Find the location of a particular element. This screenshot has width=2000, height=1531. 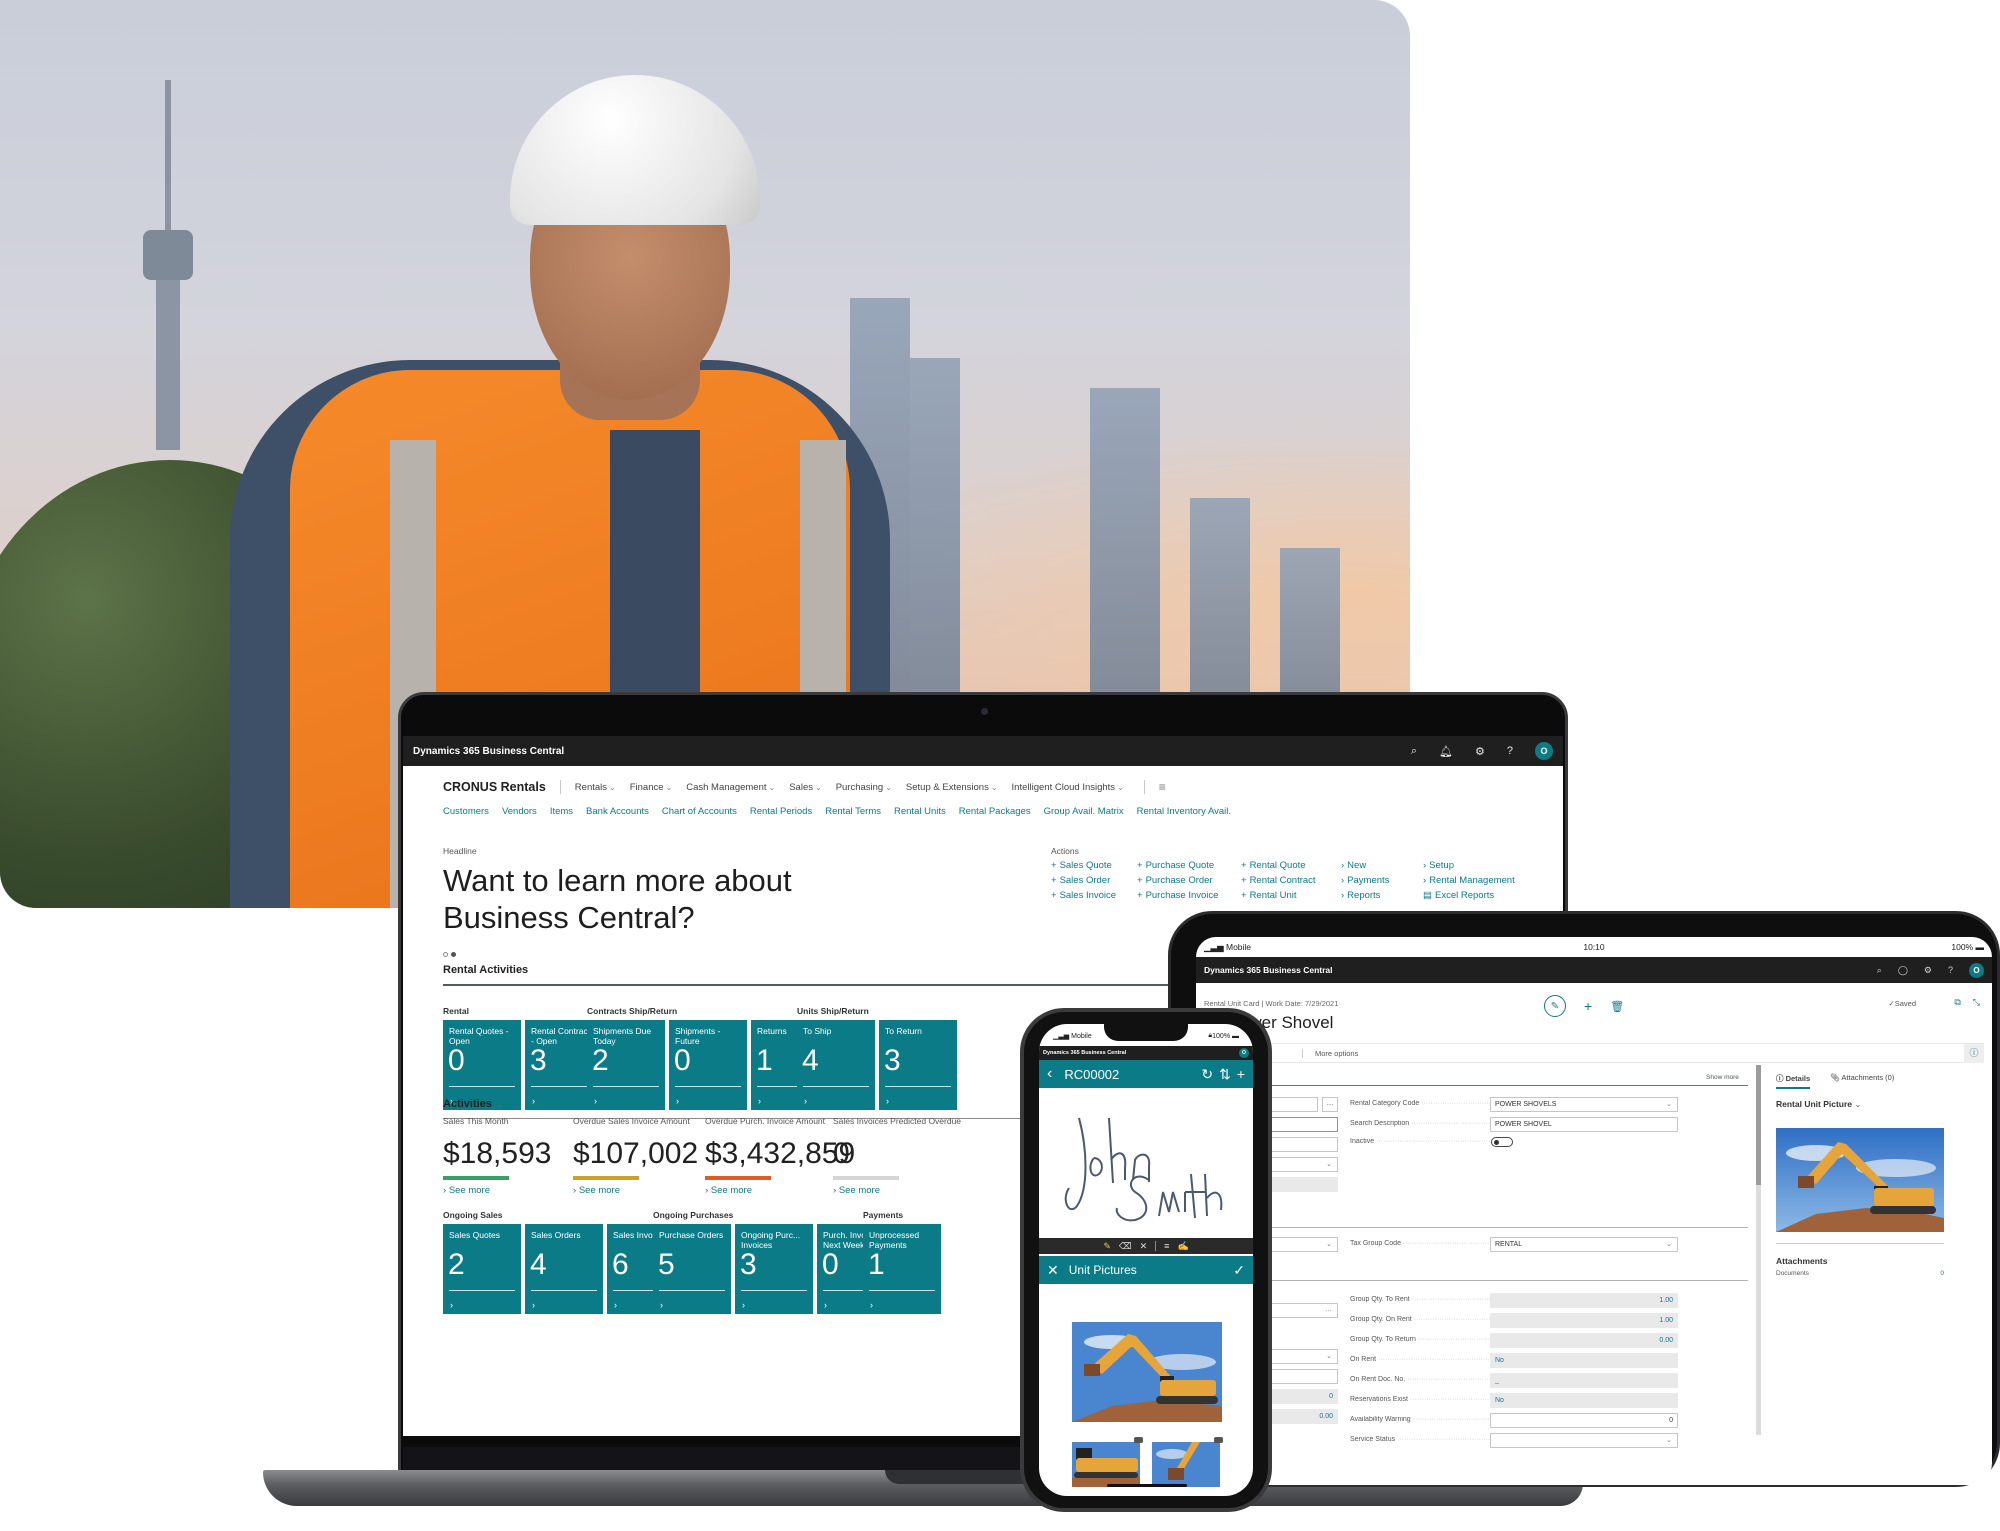

field-value: ⌄ is located at coordinates (1584, 1440).